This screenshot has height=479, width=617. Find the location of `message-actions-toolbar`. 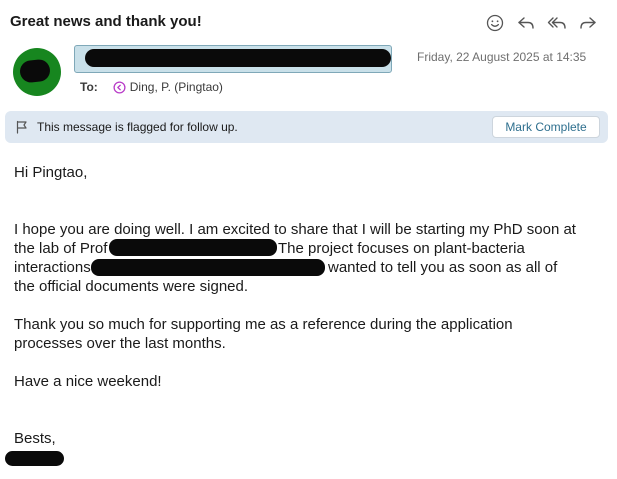

message-actions-toolbar is located at coordinates (541, 23).